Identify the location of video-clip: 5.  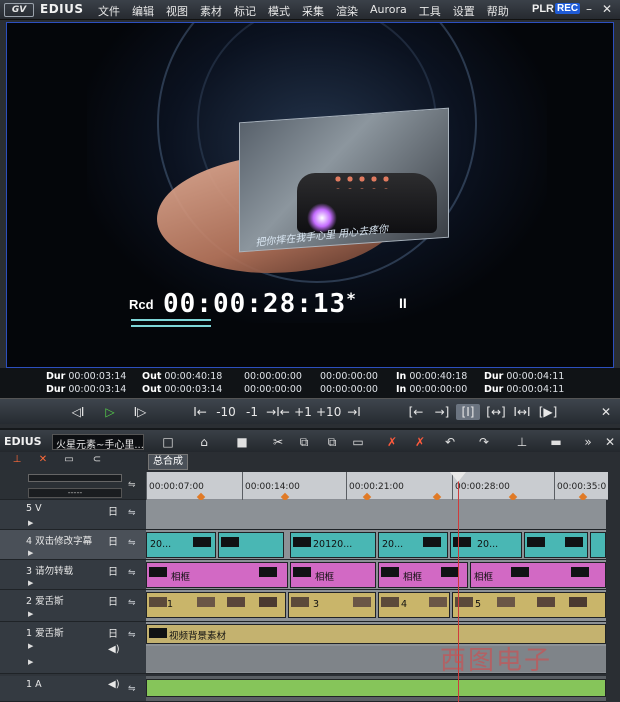
(529, 605).